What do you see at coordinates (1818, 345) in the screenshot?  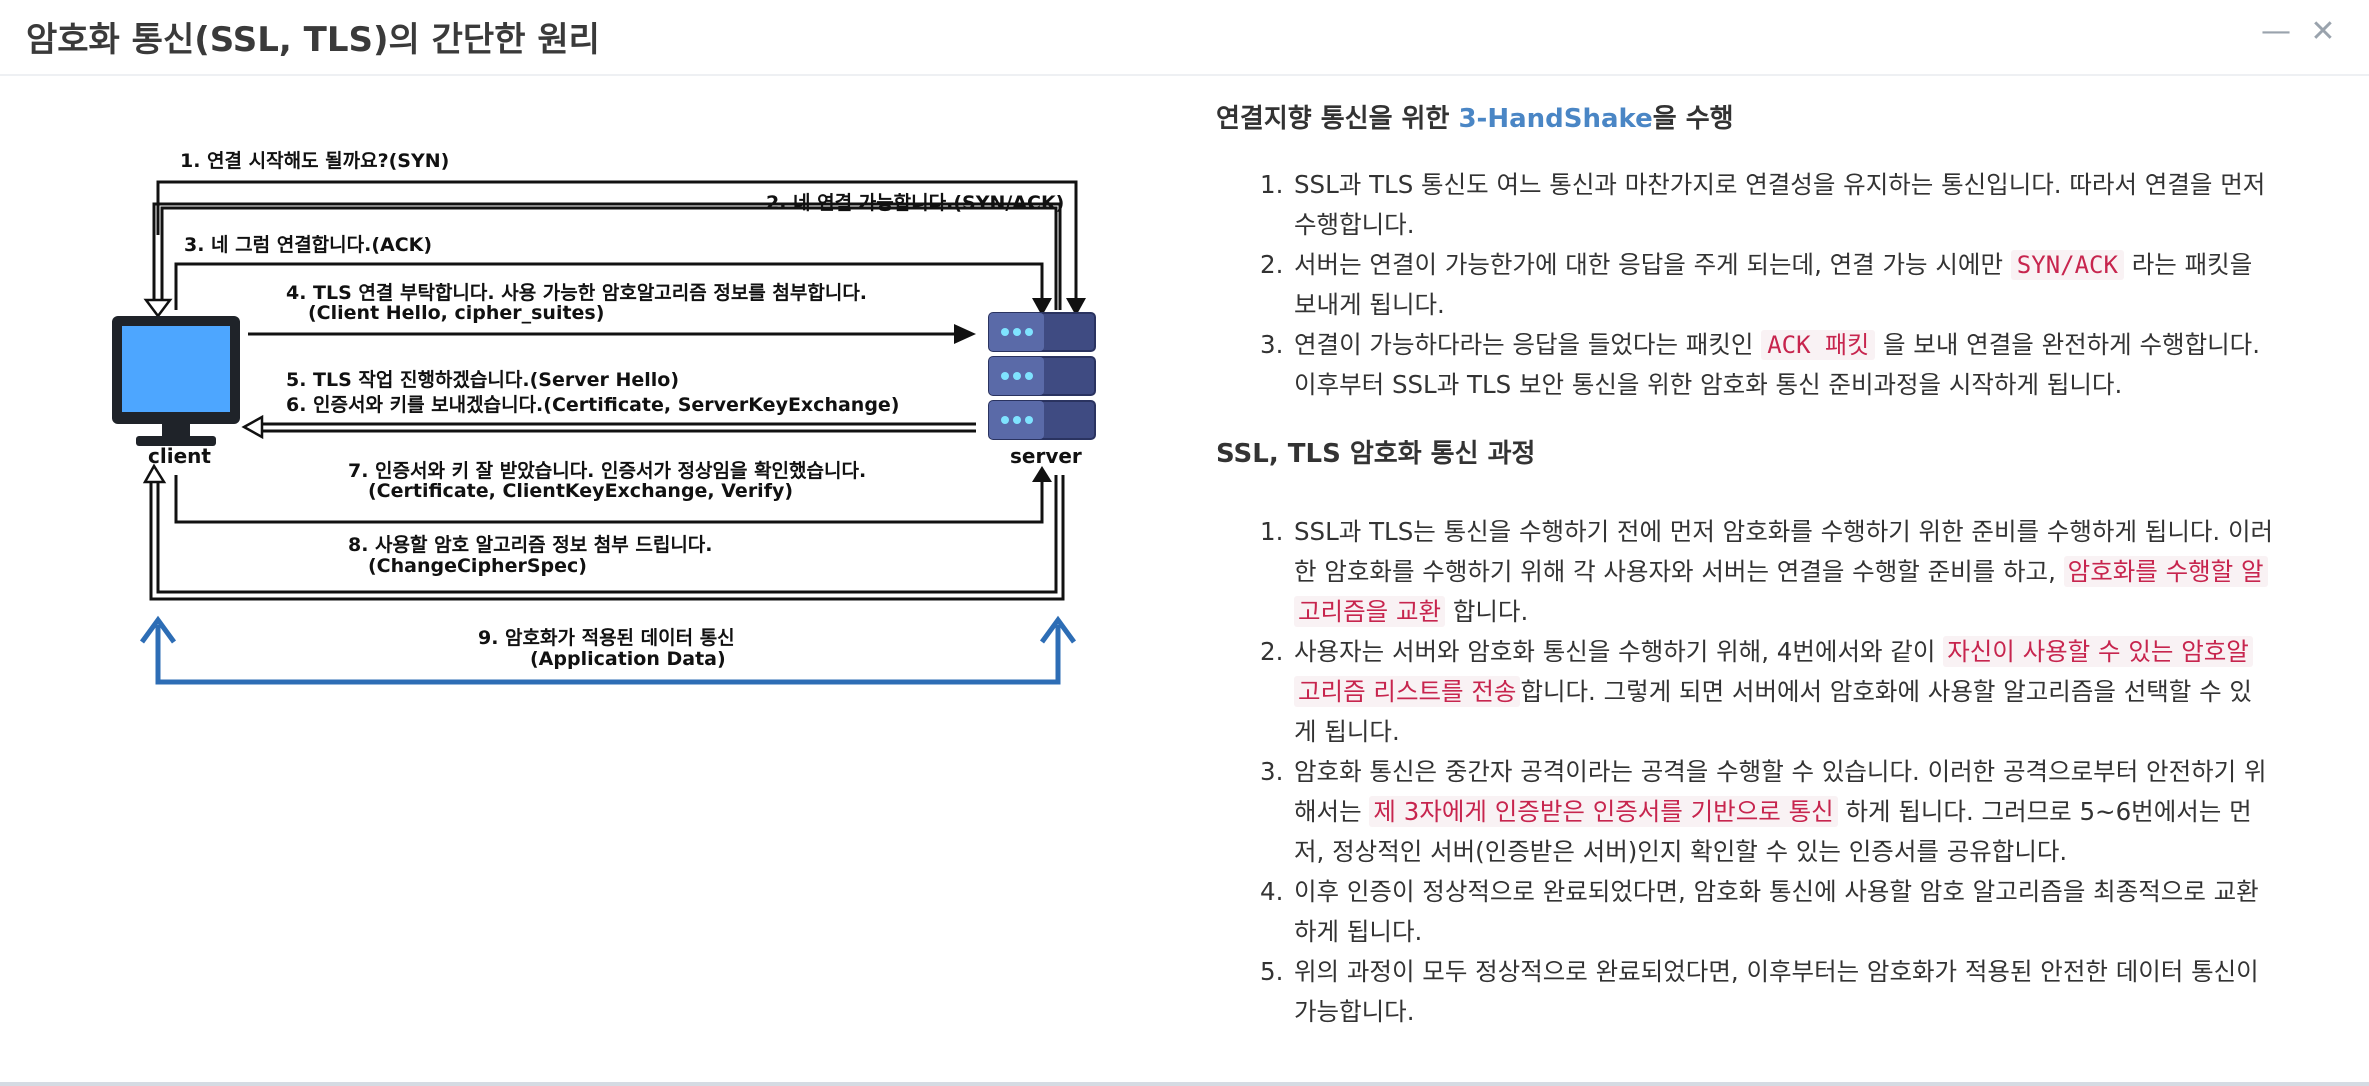 I see `inline-code: ACK 패킷` at bounding box center [1818, 345].